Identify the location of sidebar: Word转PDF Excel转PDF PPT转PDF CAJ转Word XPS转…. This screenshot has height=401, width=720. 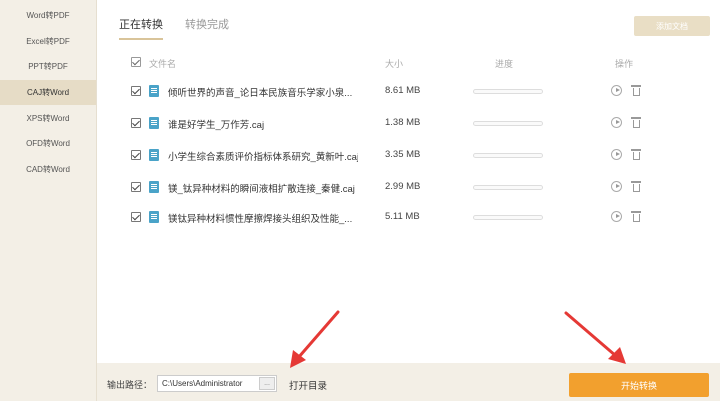
(48, 200).